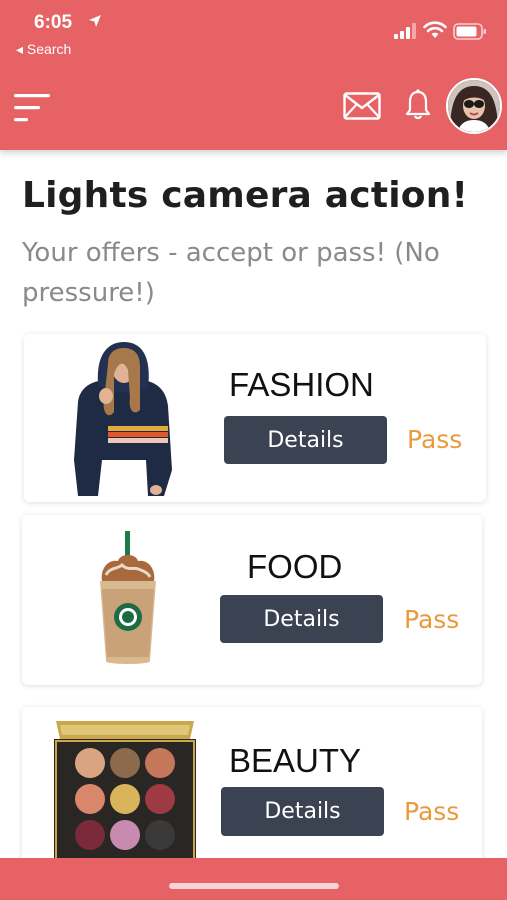 The width and height of the screenshot is (507, 900). What do you see at coordinates (301, 384) in the screenshot?
I see `offer-category: FASHION` at bounding box center [301, 384].